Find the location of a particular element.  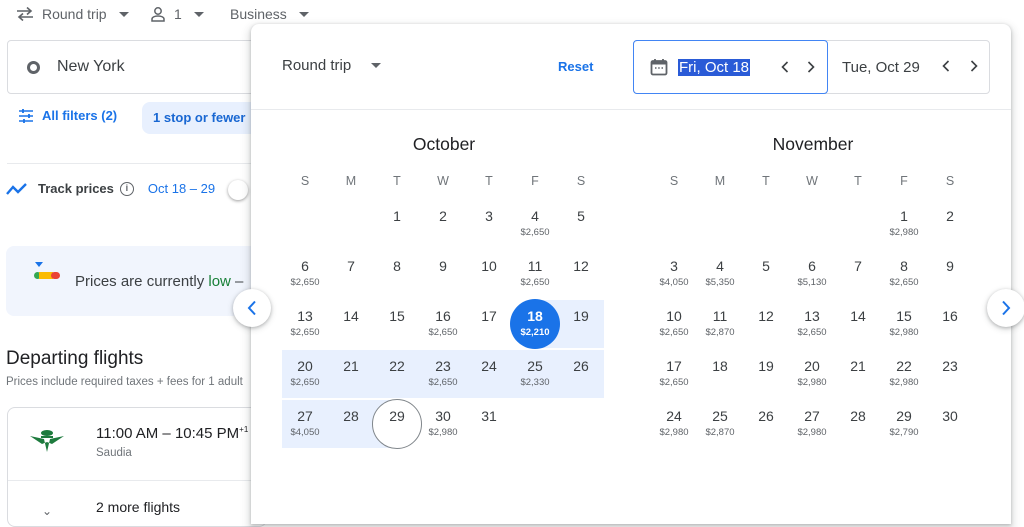

calendar-day: 15 $2,980 is located at coordinates (904, 324).